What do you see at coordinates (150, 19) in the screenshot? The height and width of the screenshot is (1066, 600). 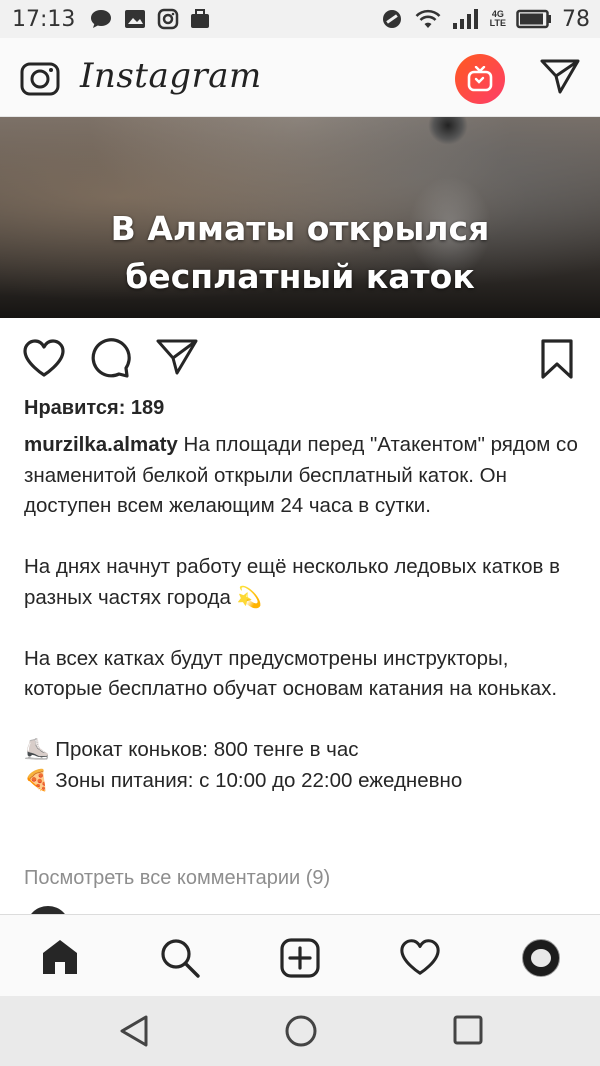 I see `notification-icons` at bounding box center [150, 19].